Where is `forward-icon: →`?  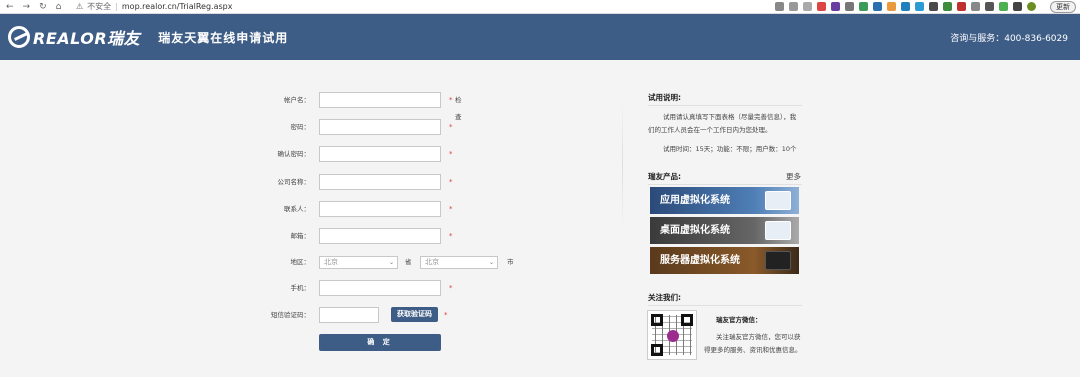 forward-icon: → is located at coordinates (27, 7).